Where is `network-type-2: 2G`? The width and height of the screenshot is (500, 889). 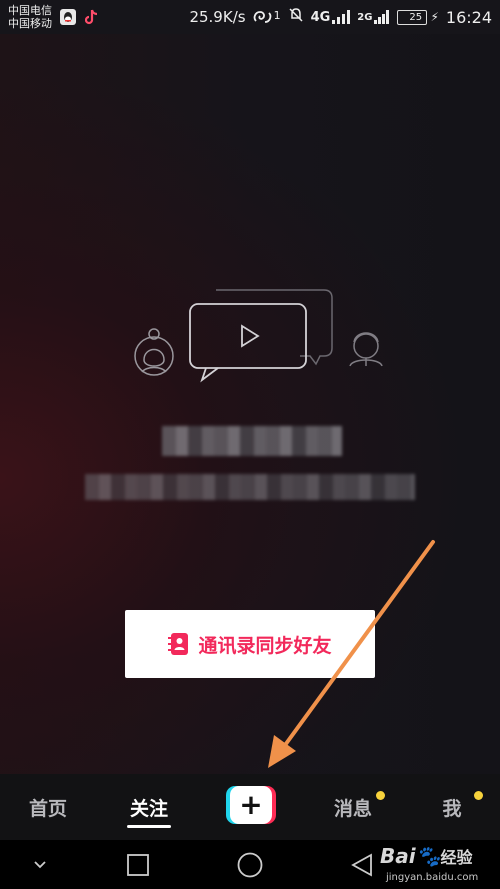 network-type-2: 2G is located at coordinates (365, 17).